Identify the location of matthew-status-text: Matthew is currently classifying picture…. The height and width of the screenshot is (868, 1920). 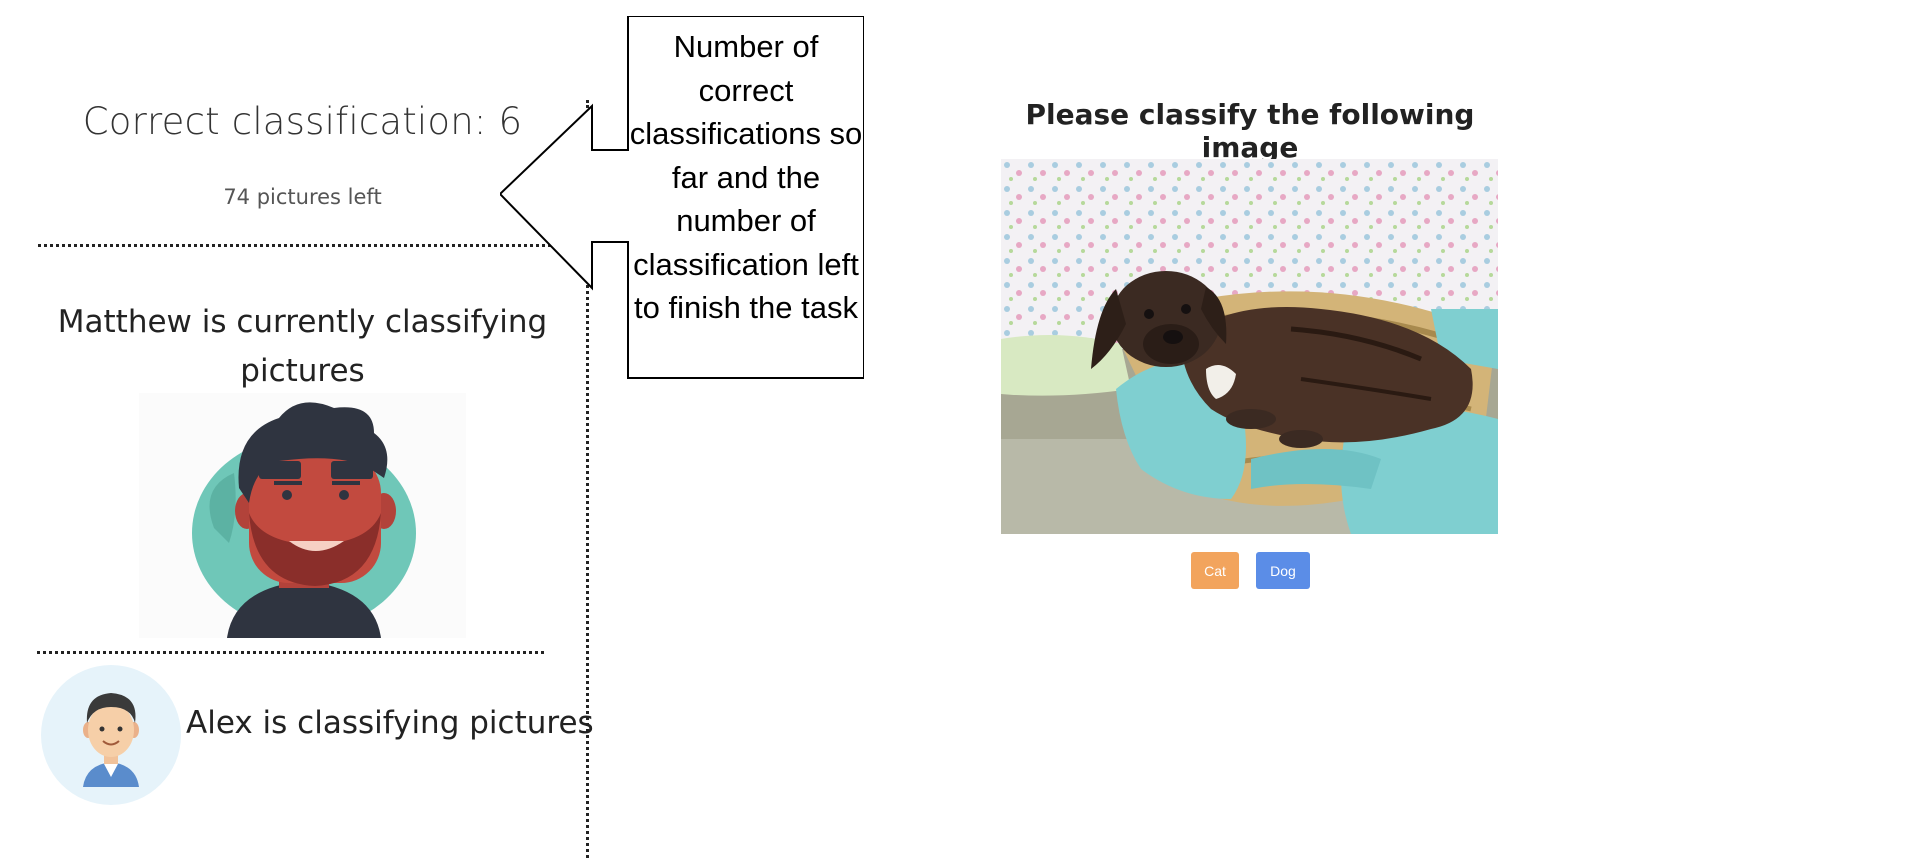
(302, 346).